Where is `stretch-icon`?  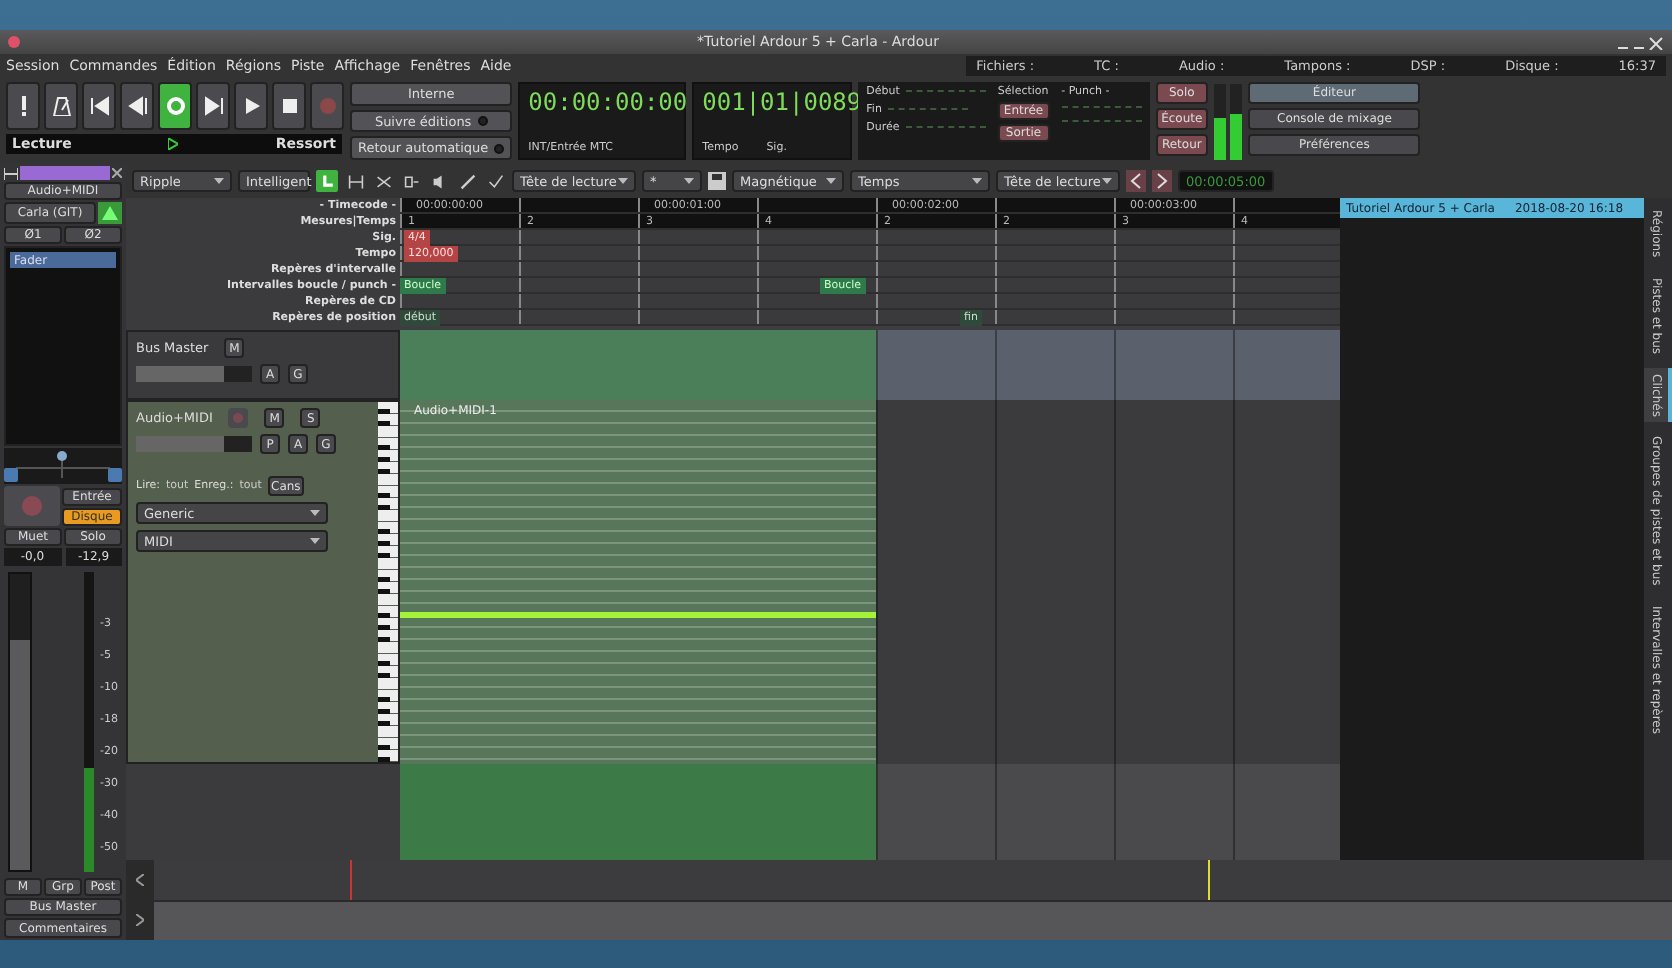 stretch-icon is located at coordinates (411, 181).